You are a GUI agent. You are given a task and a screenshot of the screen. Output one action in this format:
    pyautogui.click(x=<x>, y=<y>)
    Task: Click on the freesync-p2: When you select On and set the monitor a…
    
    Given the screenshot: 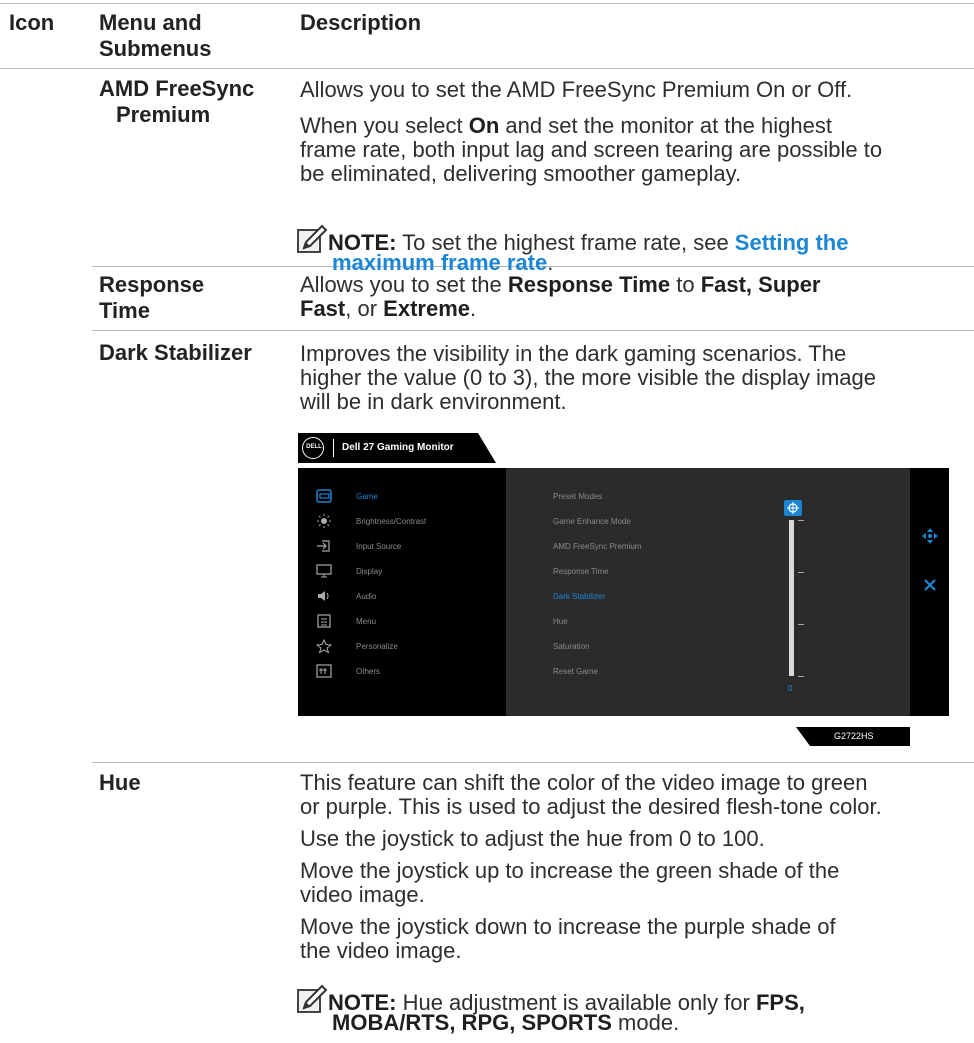 What is the action you would take?
    pyautogui.click(x=635, y=150)
    